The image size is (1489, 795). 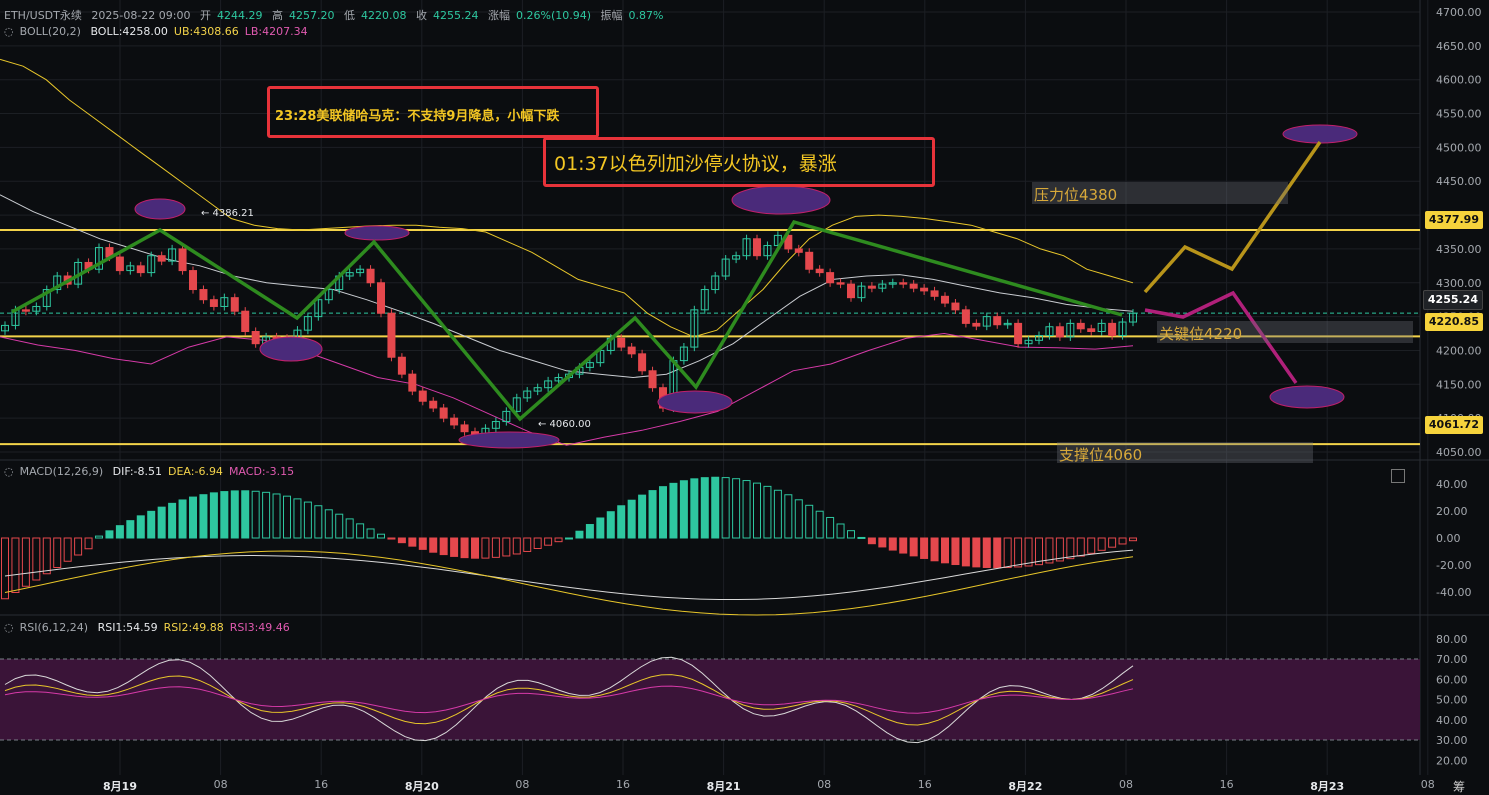 I want to click on rsi-band, so click(x=710, y=699).